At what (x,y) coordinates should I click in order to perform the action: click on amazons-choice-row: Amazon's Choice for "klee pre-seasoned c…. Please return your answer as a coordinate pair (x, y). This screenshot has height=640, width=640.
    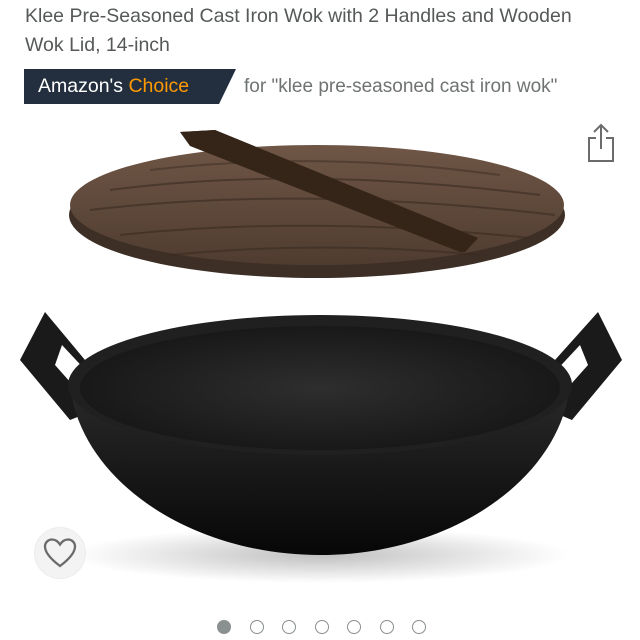
    Looking at the image, I should click on (324, 86).